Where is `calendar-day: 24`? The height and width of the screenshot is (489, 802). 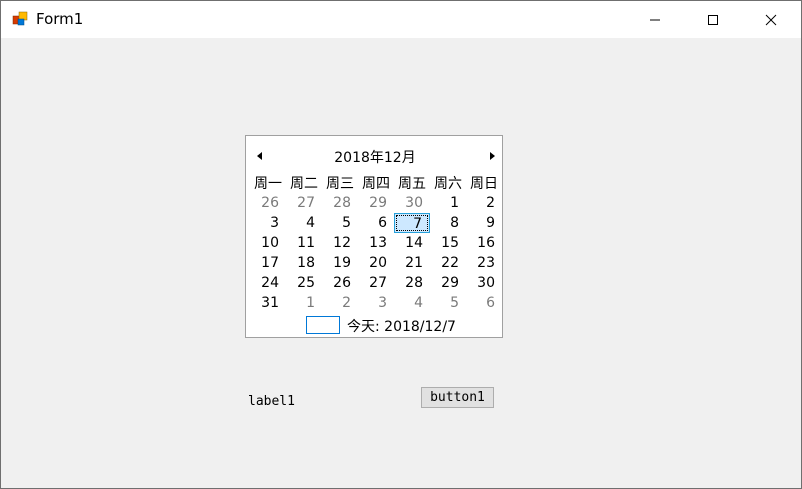
calendar-day: 24 is located at coordinates (268, 283).